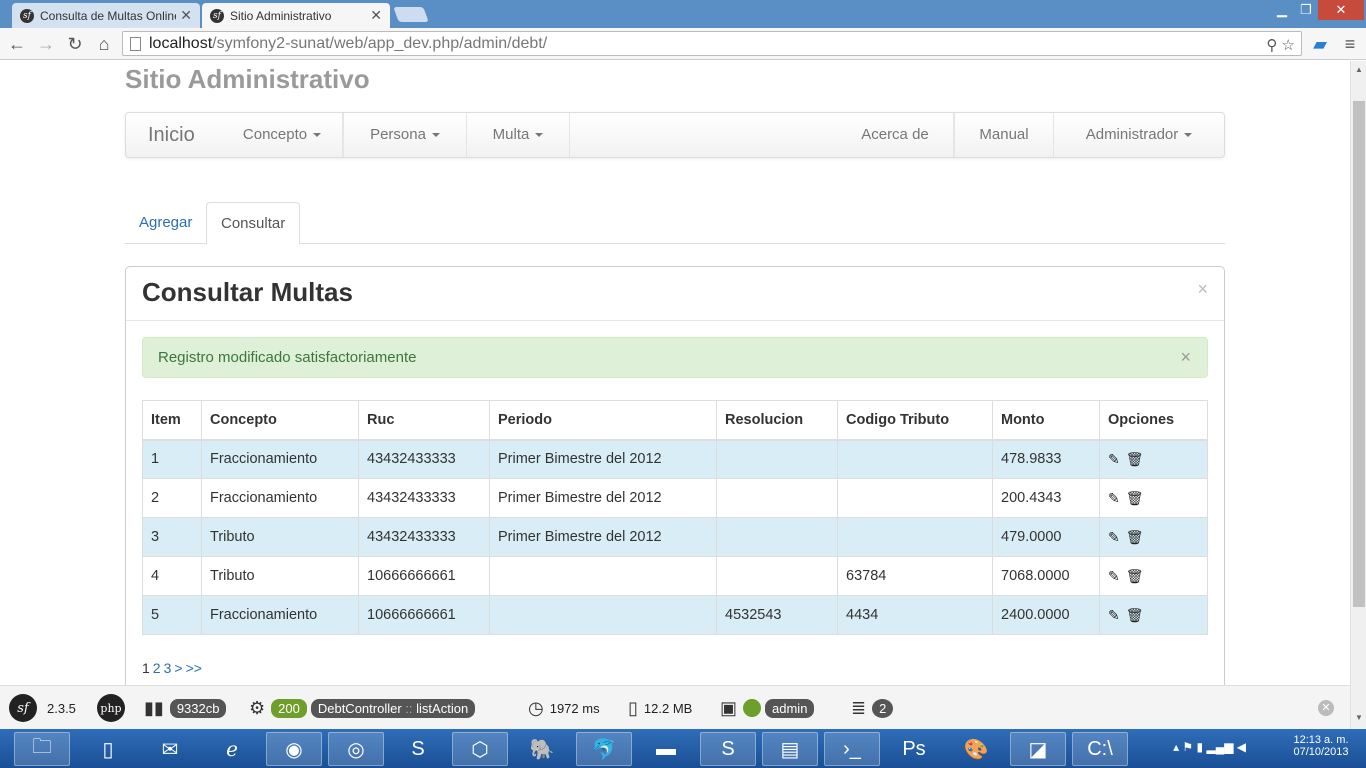 This screenshot has height=768, width=1366. Describe the element at coordinates (232, 749) in the screenshot. I see `internet-explorer-icon: ℯ` at that location.